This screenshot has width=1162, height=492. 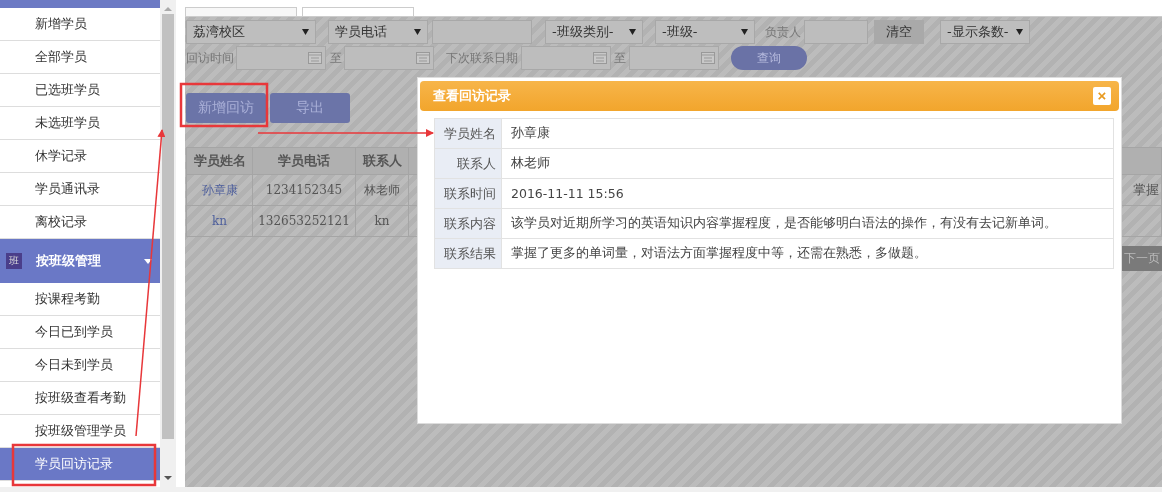 I want to click on field-value: 掌握了更多的单词量，对语法方面掌握程度中等，还需在熟悉，多做题。, so click(x=807, y=253).